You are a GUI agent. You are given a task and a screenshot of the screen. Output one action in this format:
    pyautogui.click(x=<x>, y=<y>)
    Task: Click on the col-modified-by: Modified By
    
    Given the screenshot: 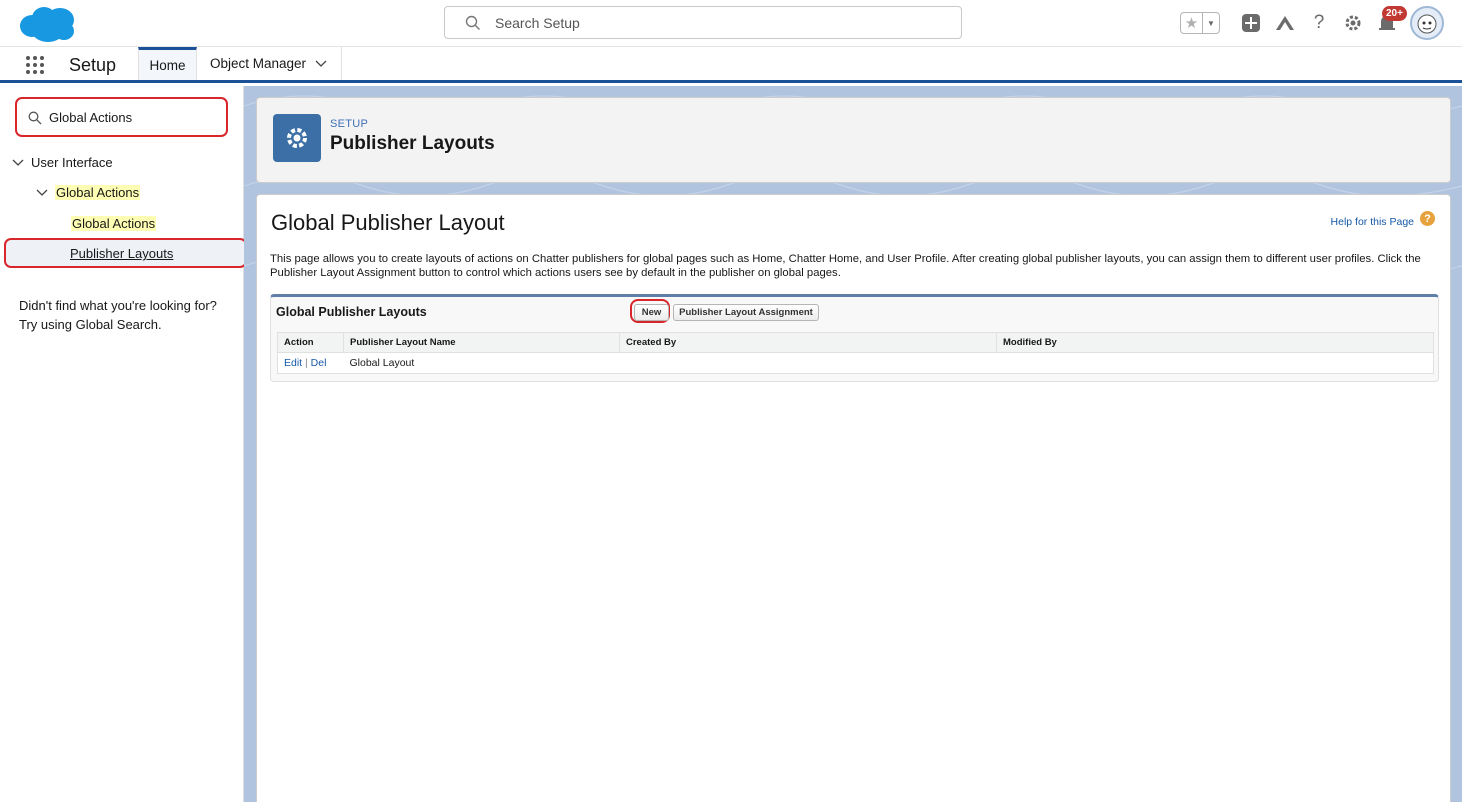 What is the action you would take?
    pyautogui.click(x=1215, y=342)
    